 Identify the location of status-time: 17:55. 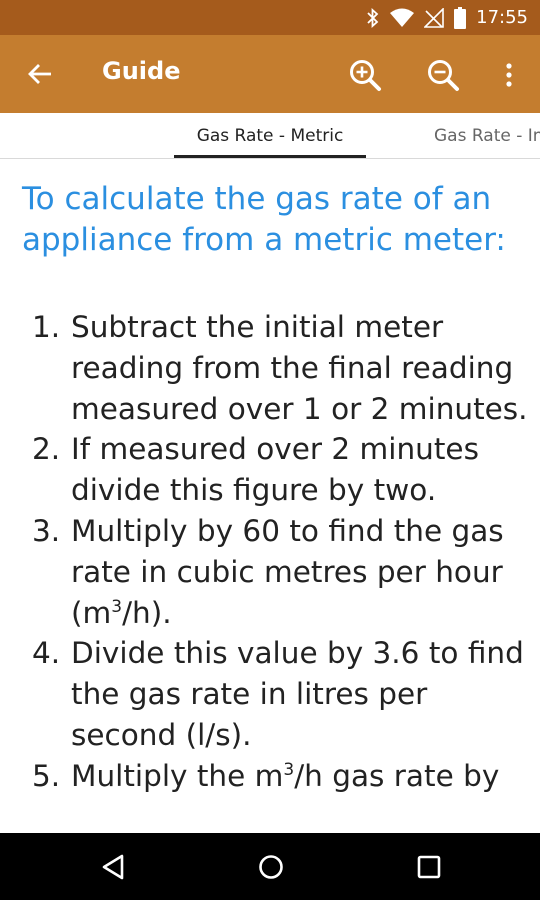
(502, 17).